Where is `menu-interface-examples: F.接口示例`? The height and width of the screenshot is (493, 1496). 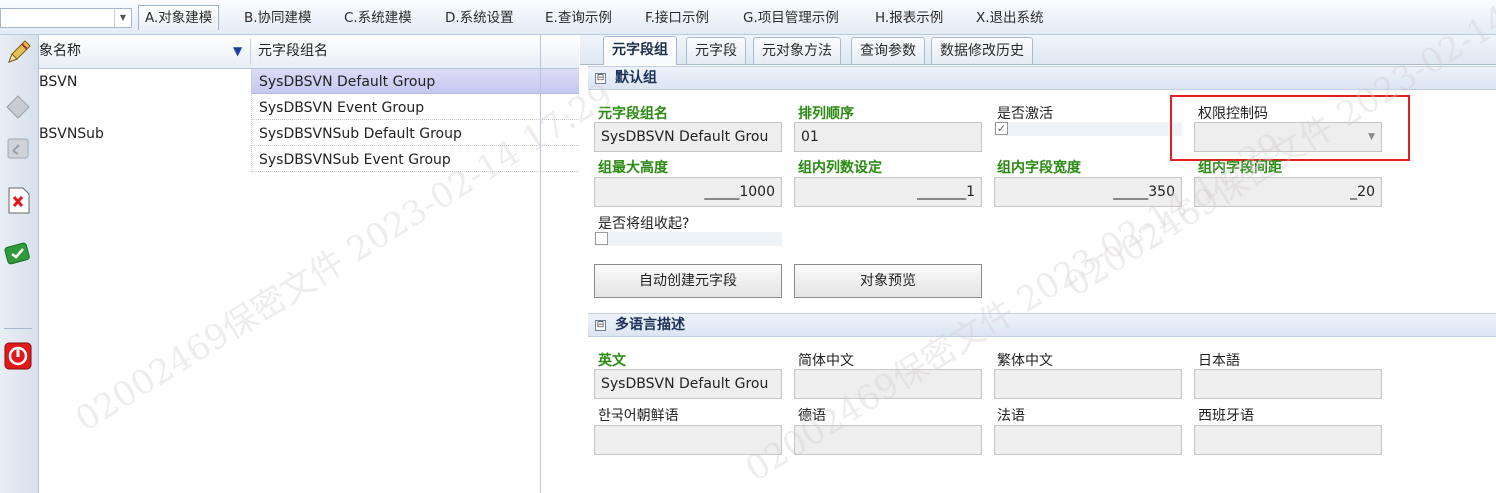
menu-interface-examples: F.接口示例 is located at coordinates (677, 18).